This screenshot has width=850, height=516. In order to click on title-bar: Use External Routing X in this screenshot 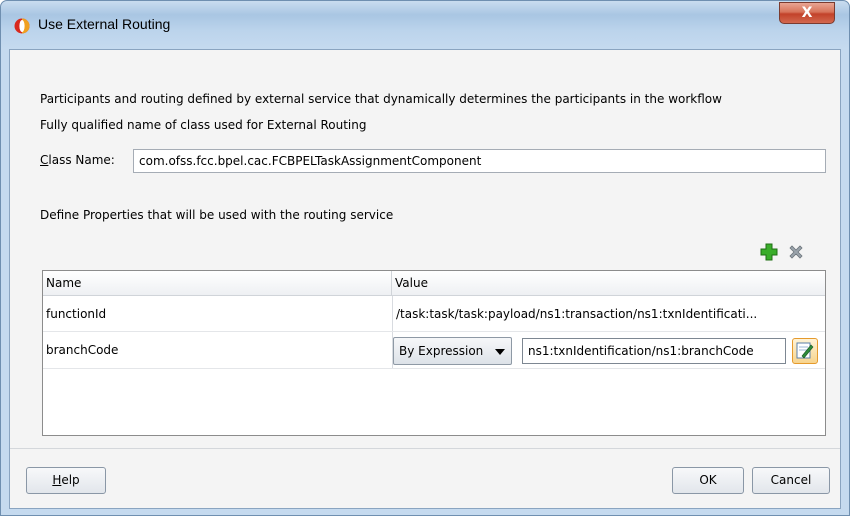, I will do `click(425, 25)`.